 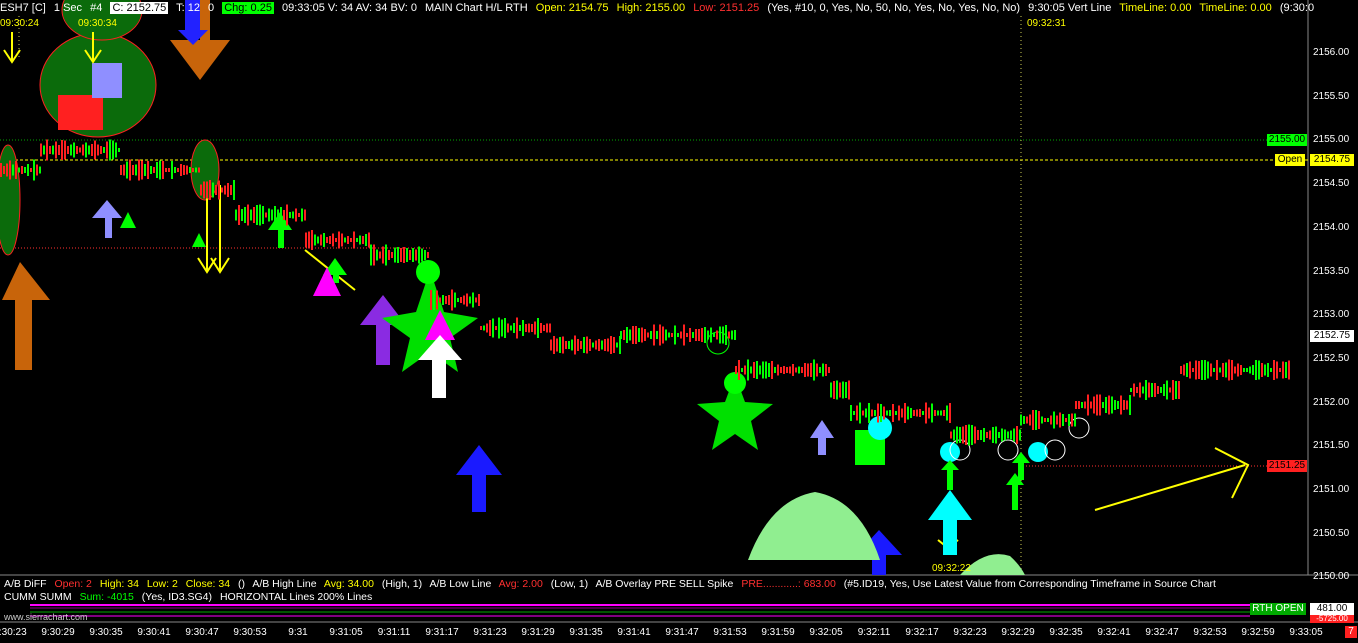 I want to click on time-tick-label: 9:31:59, so click(x=778, y=632).